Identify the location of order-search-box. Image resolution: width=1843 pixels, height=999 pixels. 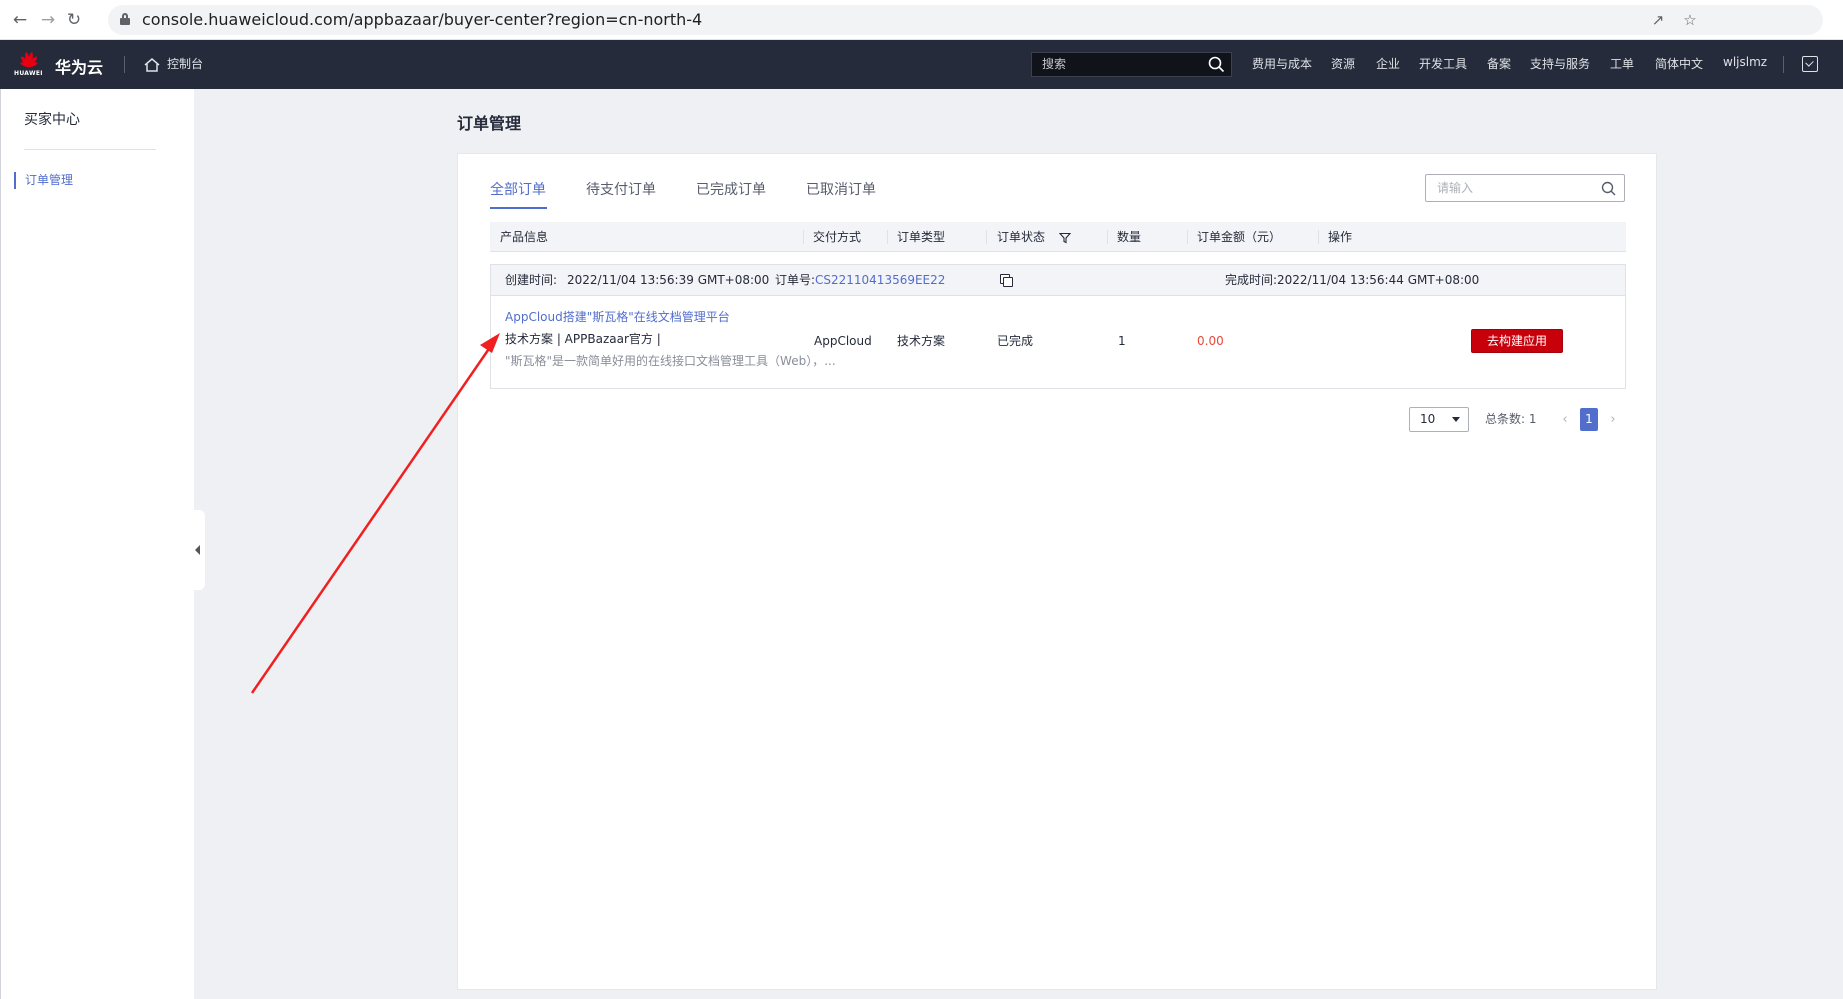
(1525, 188).